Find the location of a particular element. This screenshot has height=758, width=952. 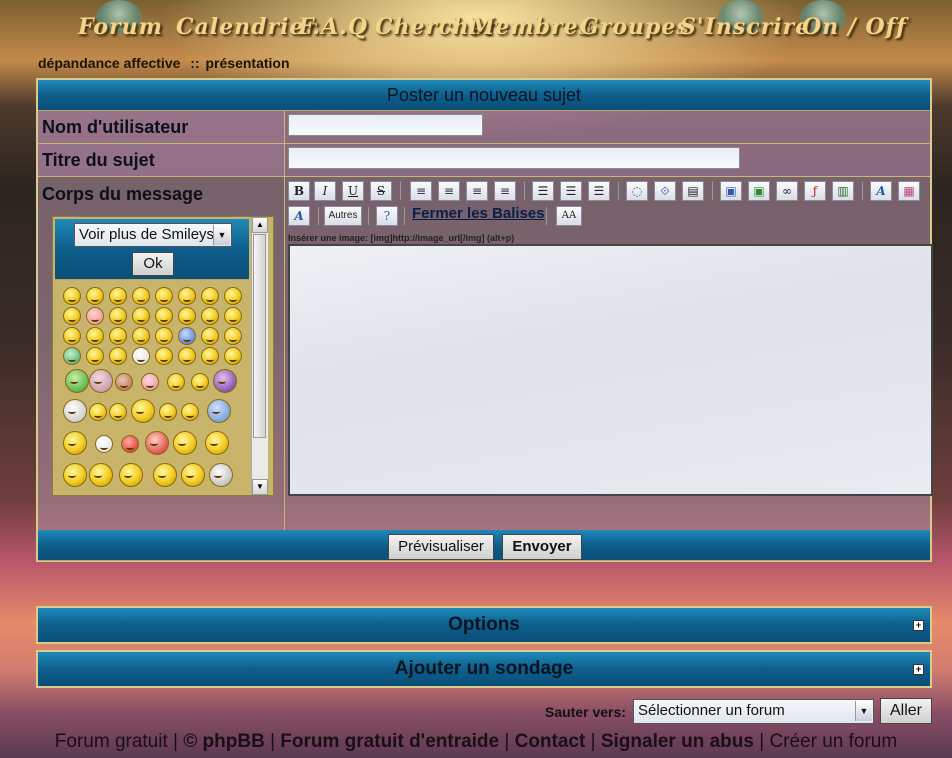

align-right-icon: ≡ is located at coordinates (477, 191).